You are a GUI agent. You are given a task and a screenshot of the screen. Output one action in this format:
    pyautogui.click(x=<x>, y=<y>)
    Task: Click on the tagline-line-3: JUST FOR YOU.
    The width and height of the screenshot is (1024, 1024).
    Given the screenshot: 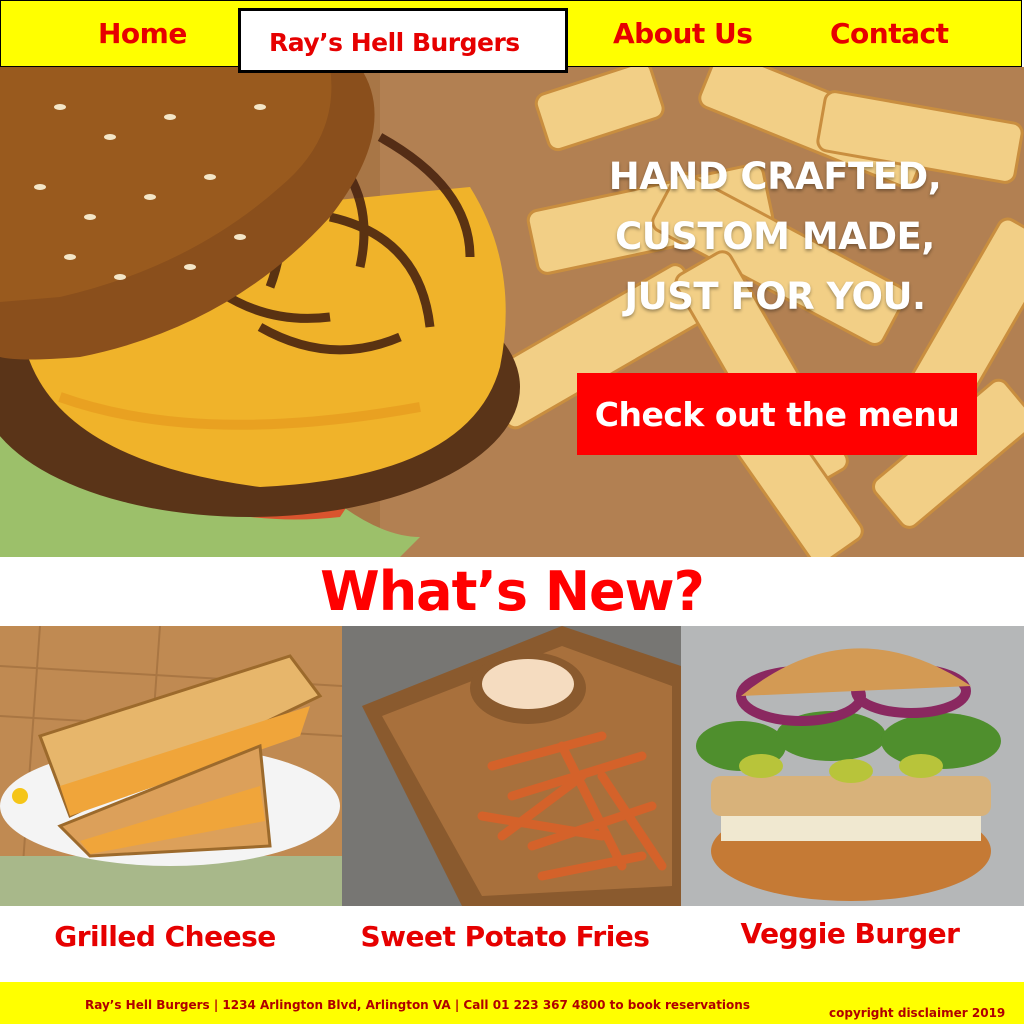 What is the action you would take?
    pyautogui.click(x=775, y=296)
    